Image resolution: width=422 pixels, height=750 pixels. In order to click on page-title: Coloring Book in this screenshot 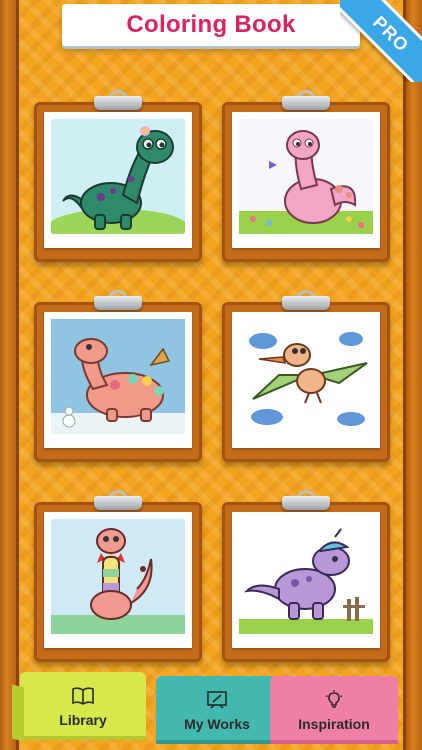, I will do `click(211, 24)`.